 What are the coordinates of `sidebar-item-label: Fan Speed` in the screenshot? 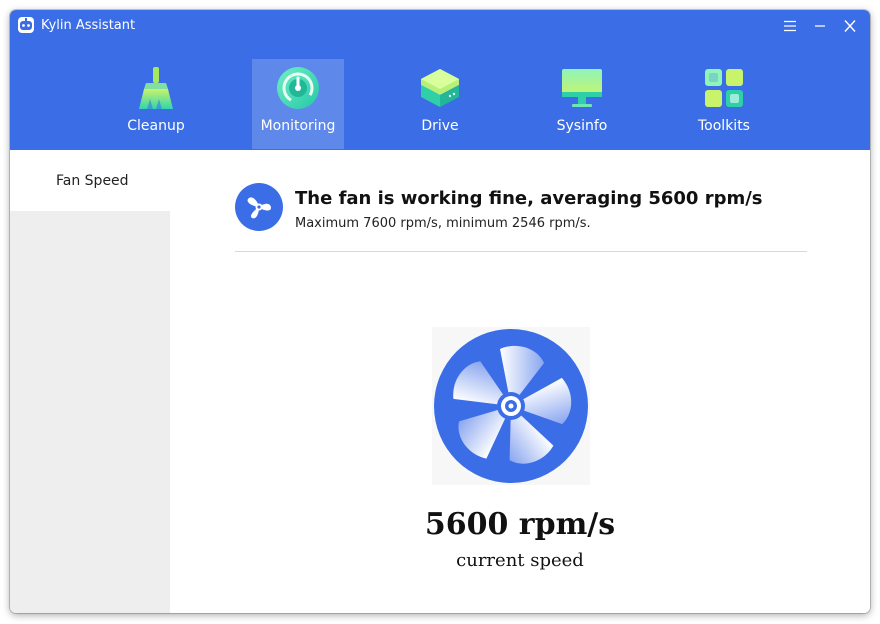 It's located at (92, 181).